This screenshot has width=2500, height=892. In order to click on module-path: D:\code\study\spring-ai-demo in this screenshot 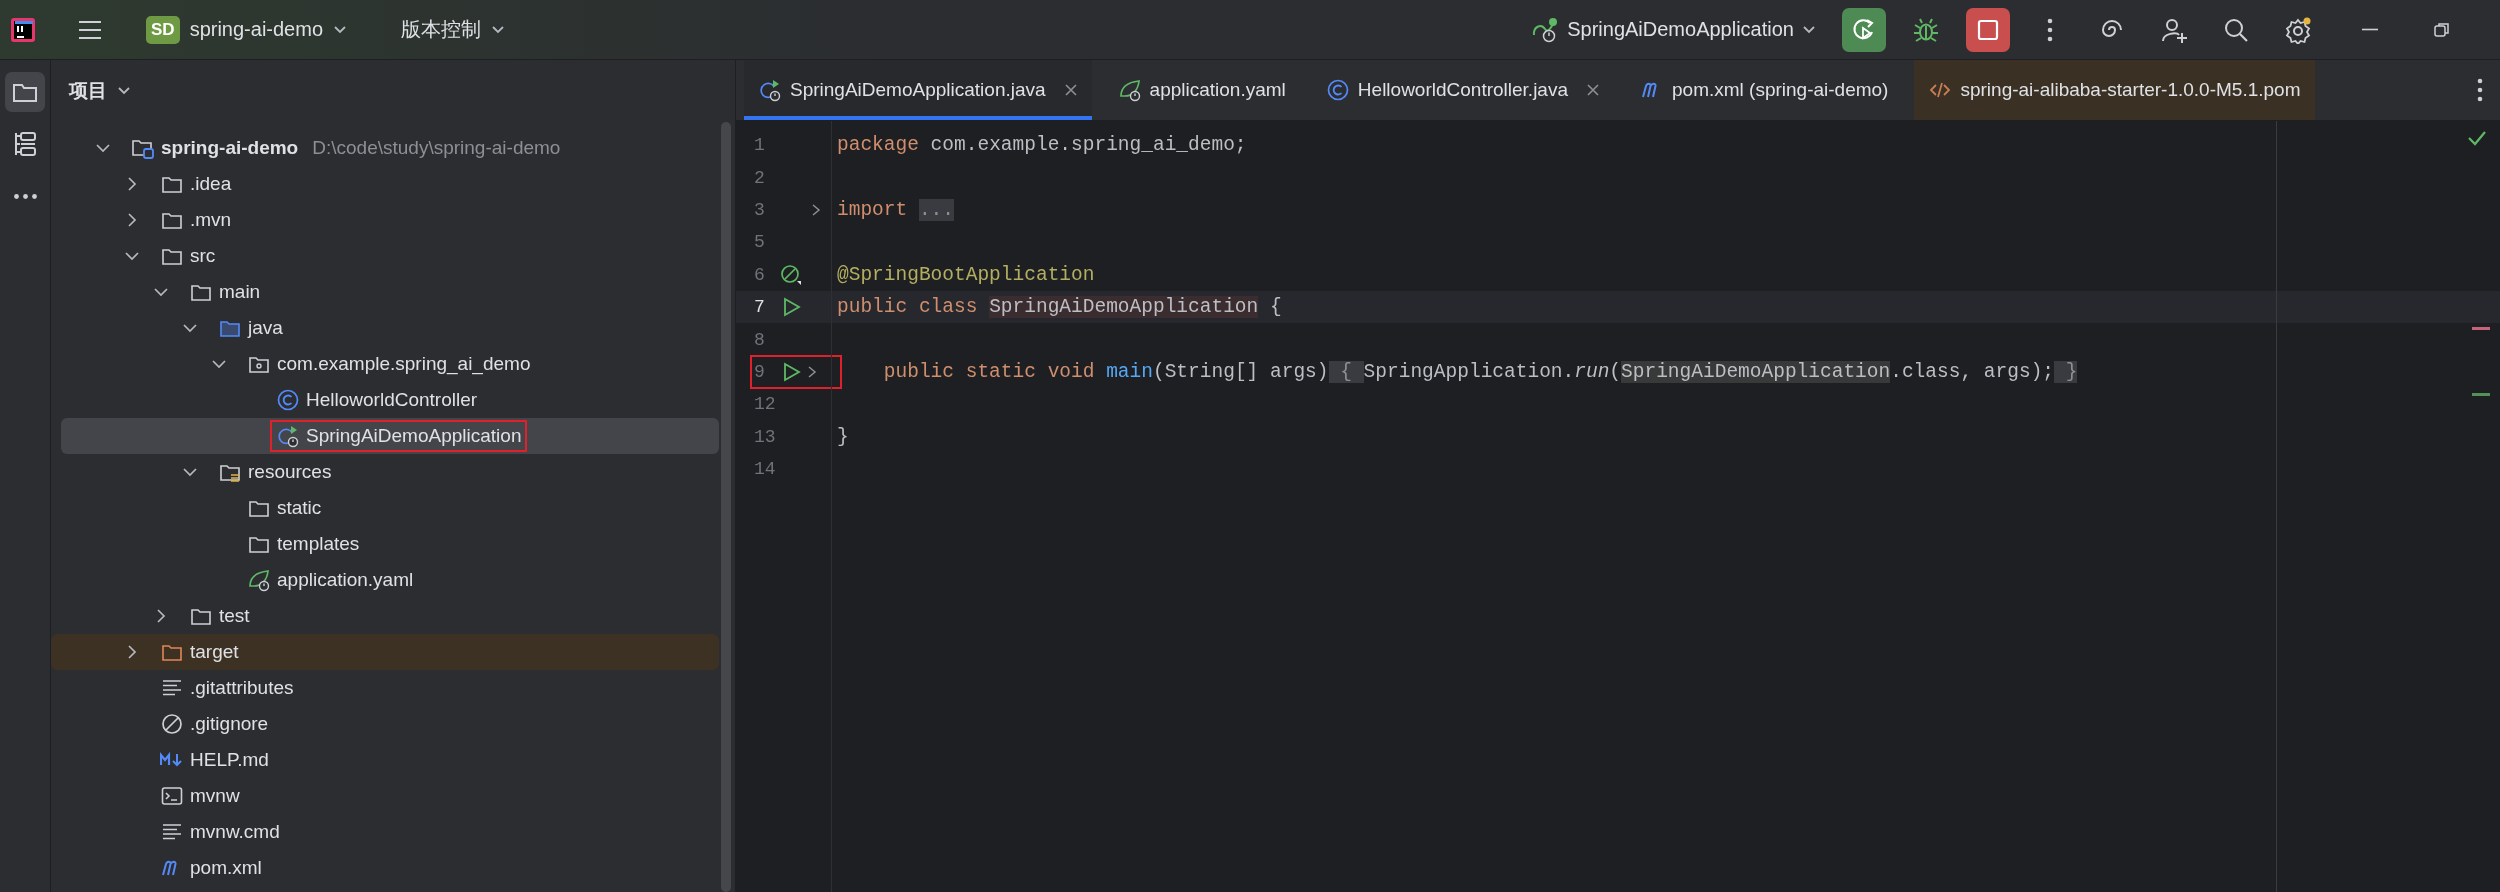, I will do `click(436, 148)`.